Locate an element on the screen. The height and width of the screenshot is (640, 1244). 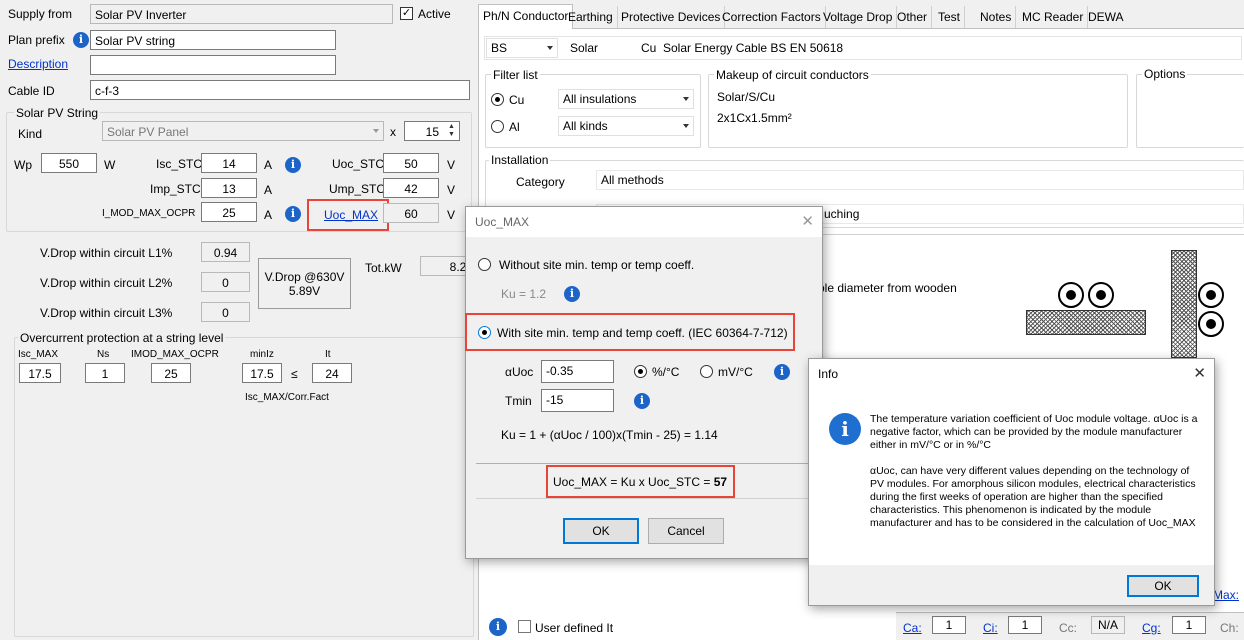
ocp-it-field: 24 is located at coordinates (332, 373).